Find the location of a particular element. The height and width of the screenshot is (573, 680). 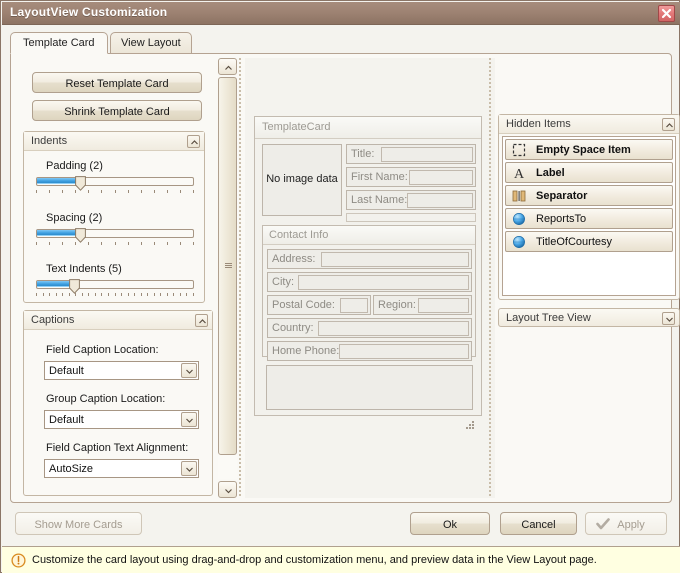

scroll-down-button is located at coordinates (227, 489).